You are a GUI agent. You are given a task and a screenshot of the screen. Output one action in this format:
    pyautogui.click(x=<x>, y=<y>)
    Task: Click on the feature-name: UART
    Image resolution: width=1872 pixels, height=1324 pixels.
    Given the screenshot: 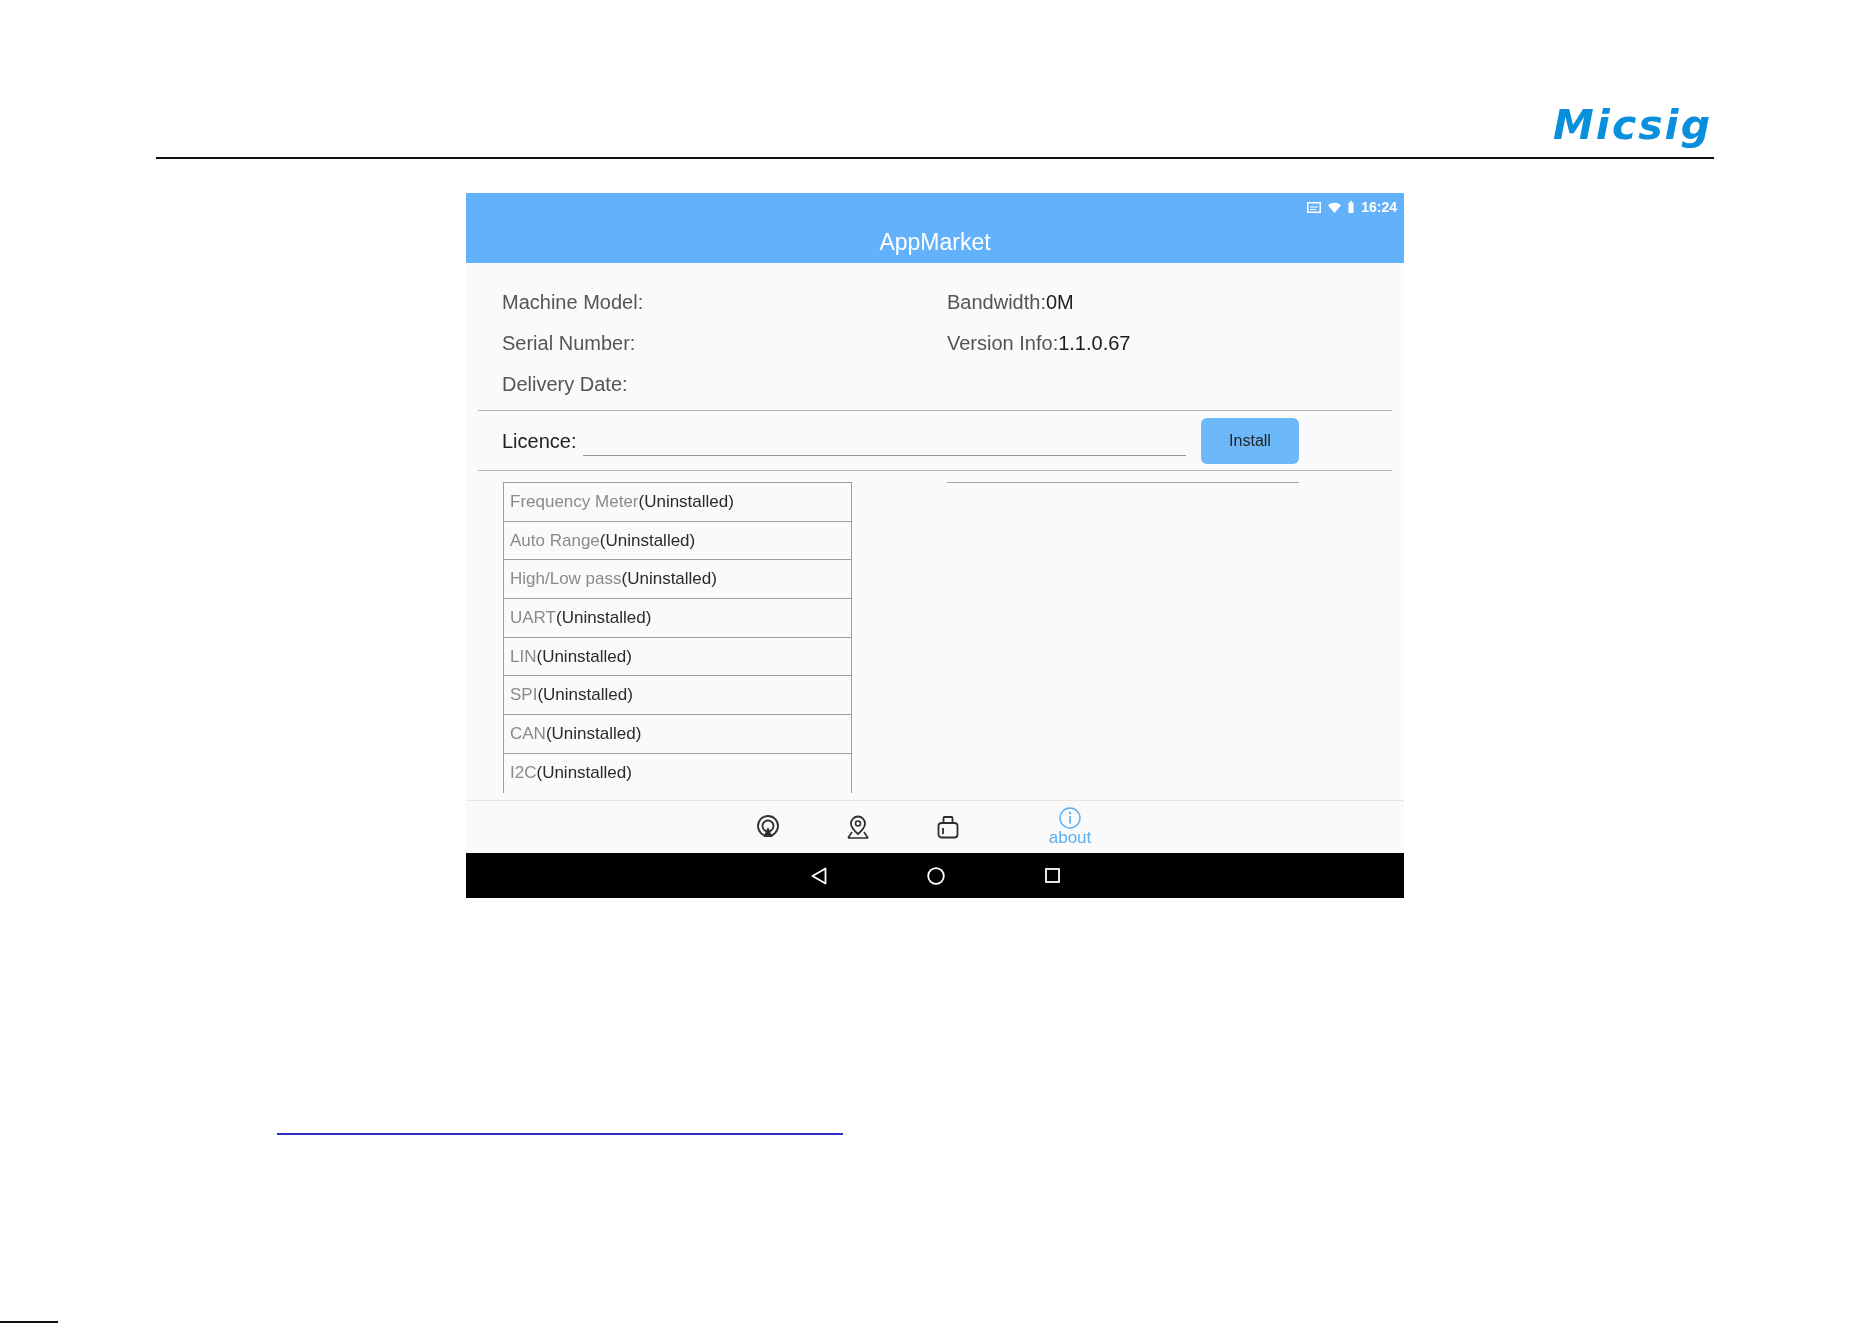 What is the action you would take?
    pyautogui.click(x=533, y=617)
    